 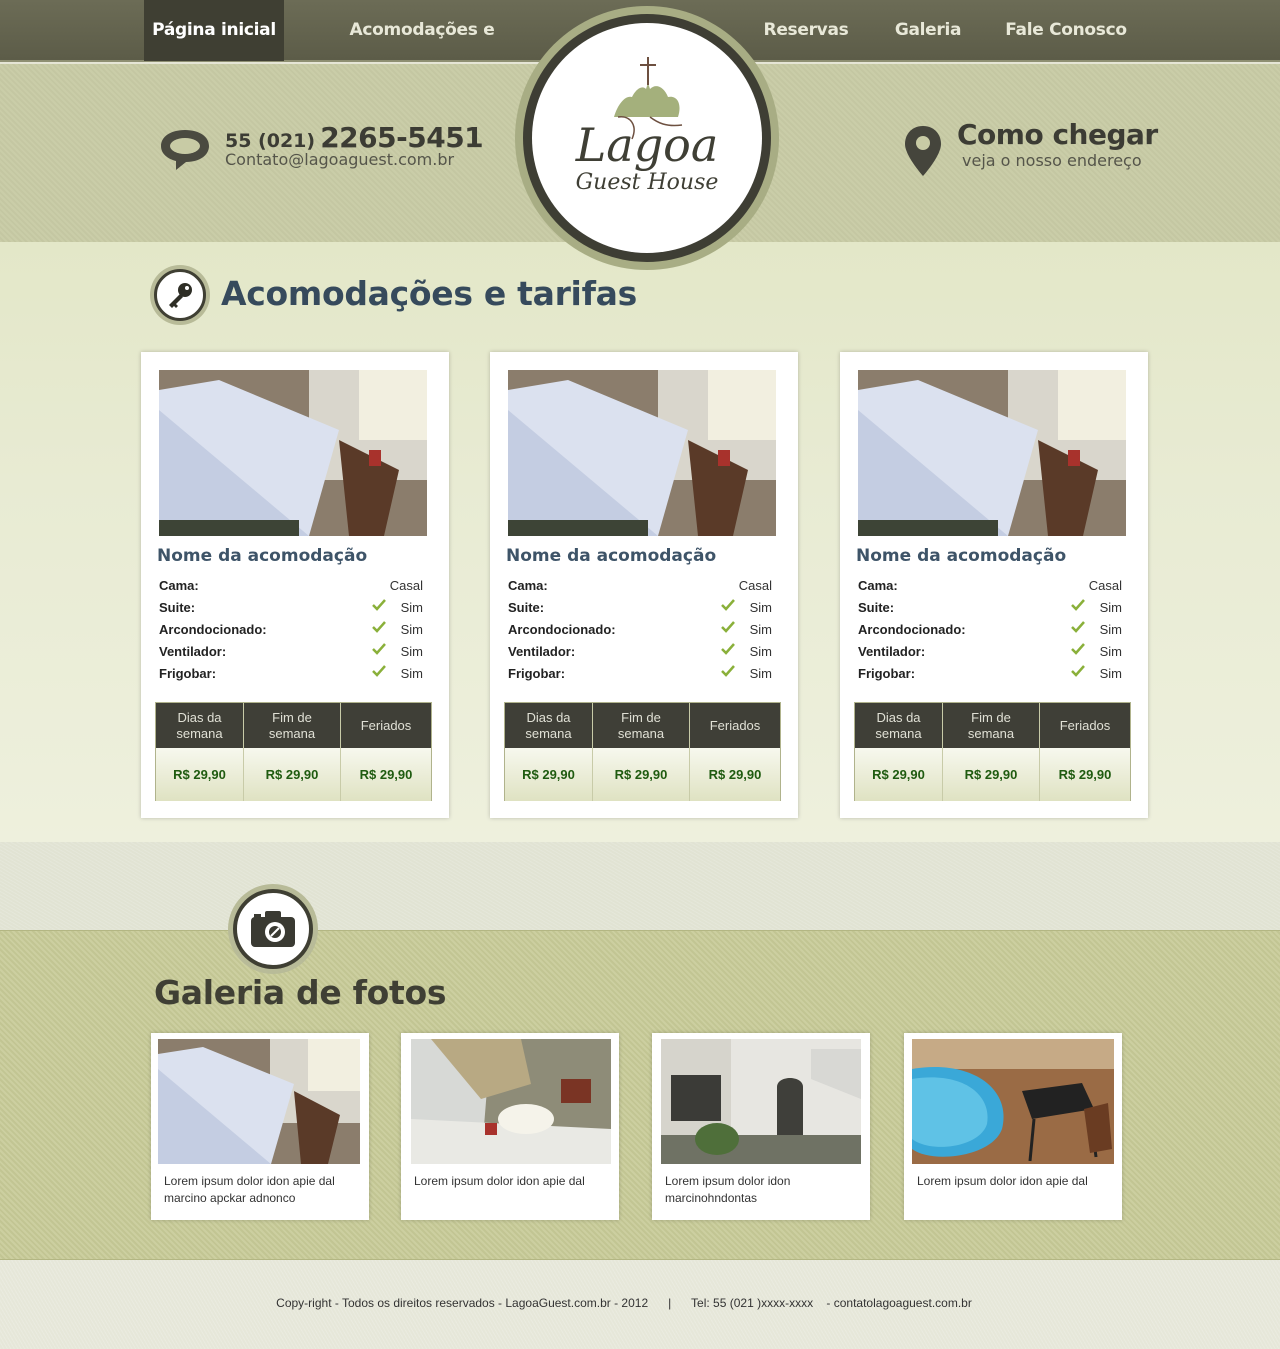 What do you see at coordinates (422, 50) in the screenshot?
I see `nav-item-acomodacoes: Acomodações e tarifas` at bounding box center [422, 50].